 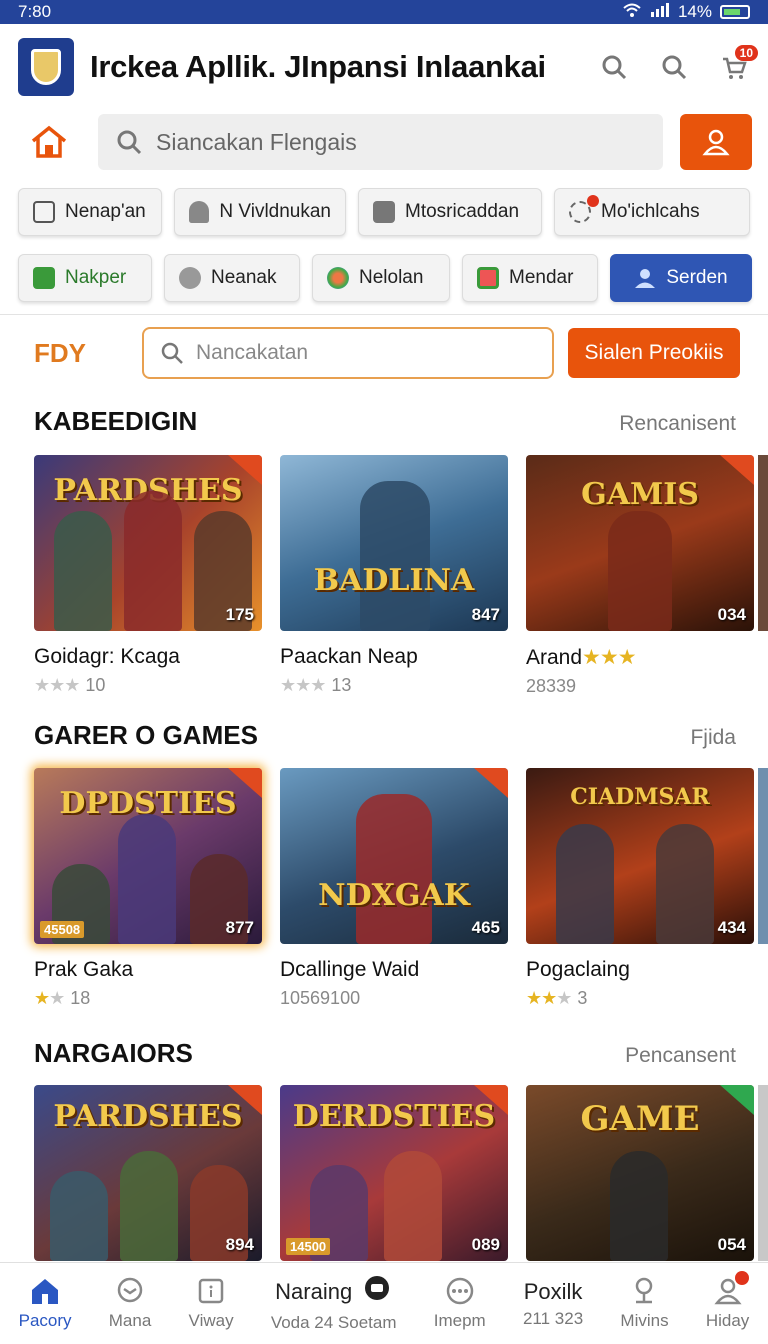 I want to click on game-art-title: NDXGAK, so click(x=394, y=895).